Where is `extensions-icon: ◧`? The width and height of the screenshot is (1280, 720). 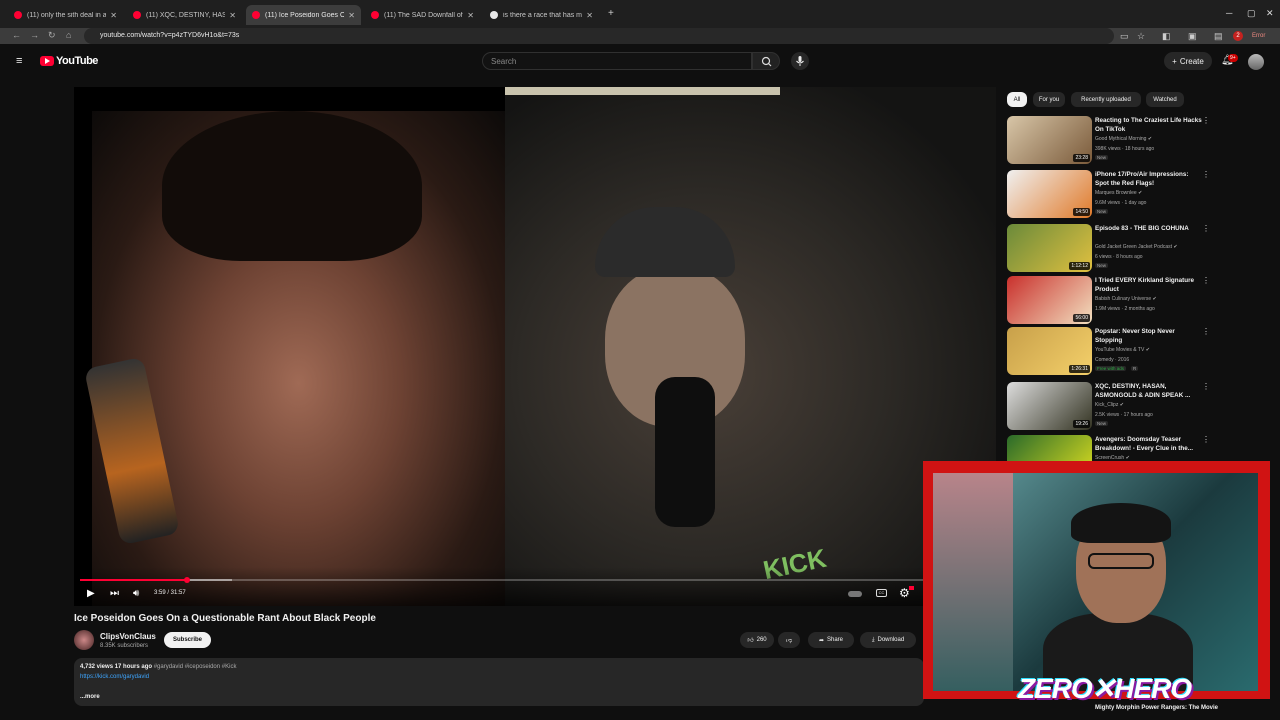 extensions-icon: ◧ is located at coordinates (1166, 36).